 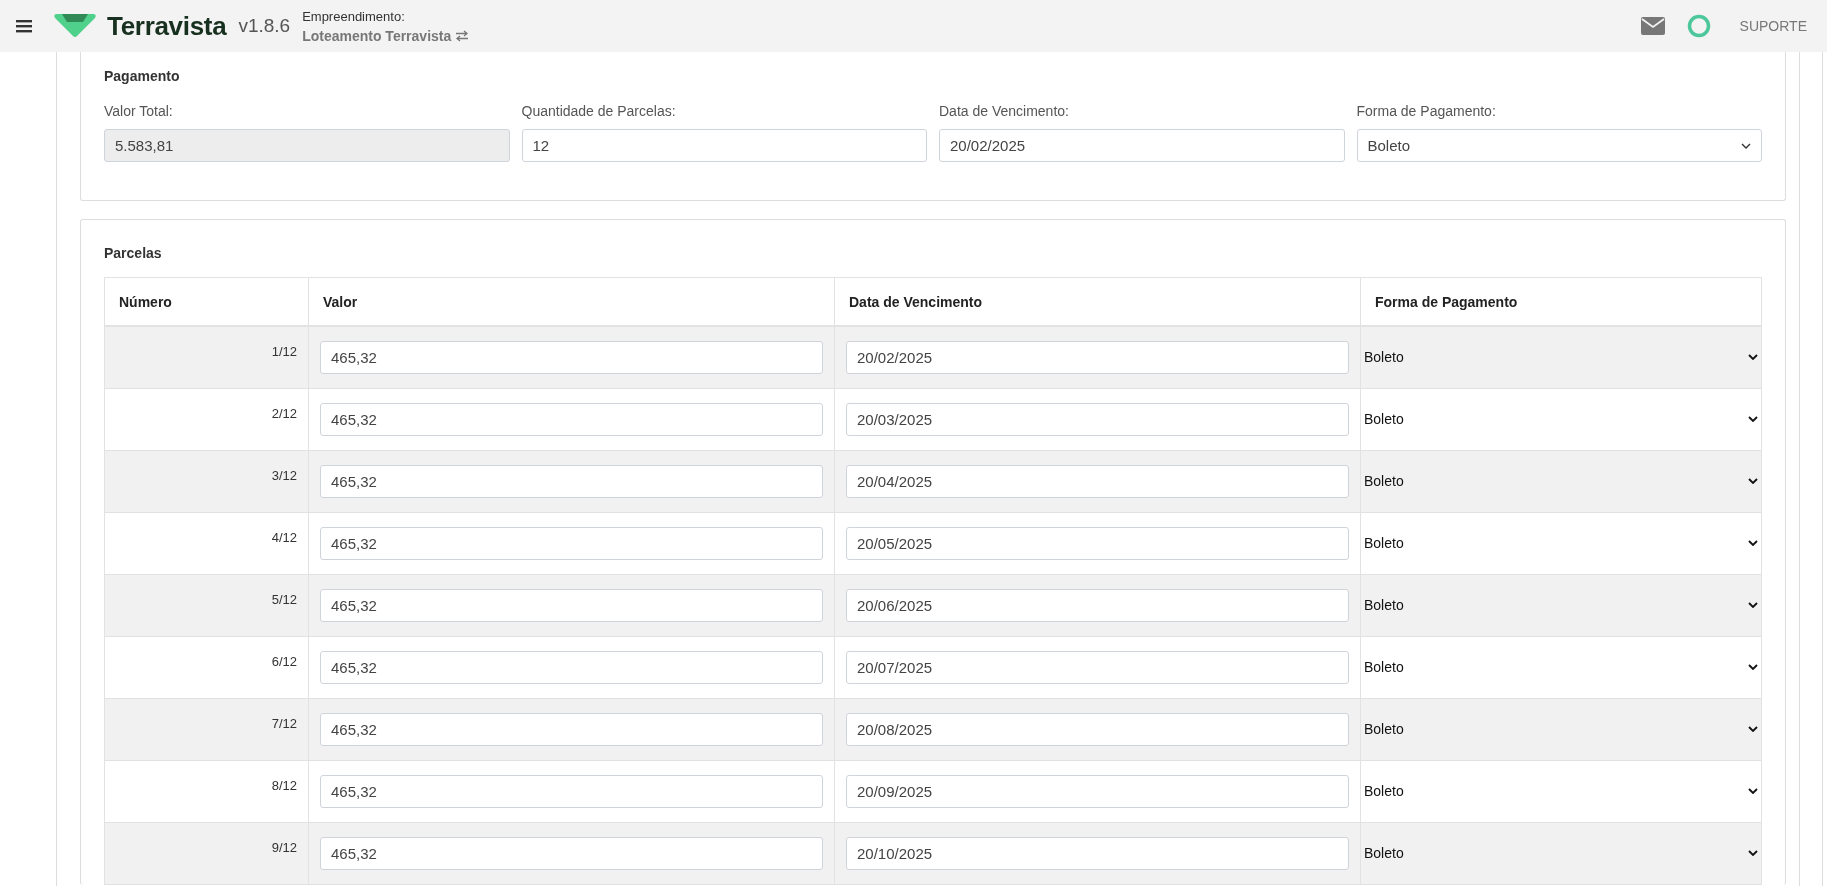 What do you see at coordinates (1097, 543) in the screenshot?
I see `date-field: 20/05/2025` at bounding box center [1097, 543].